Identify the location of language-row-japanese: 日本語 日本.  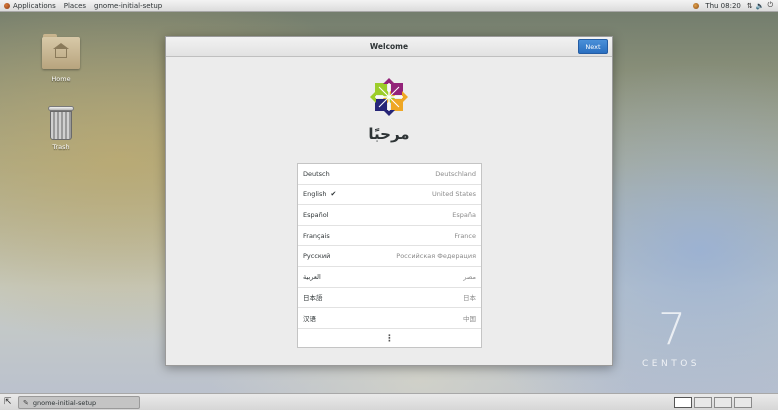
(389, 298).